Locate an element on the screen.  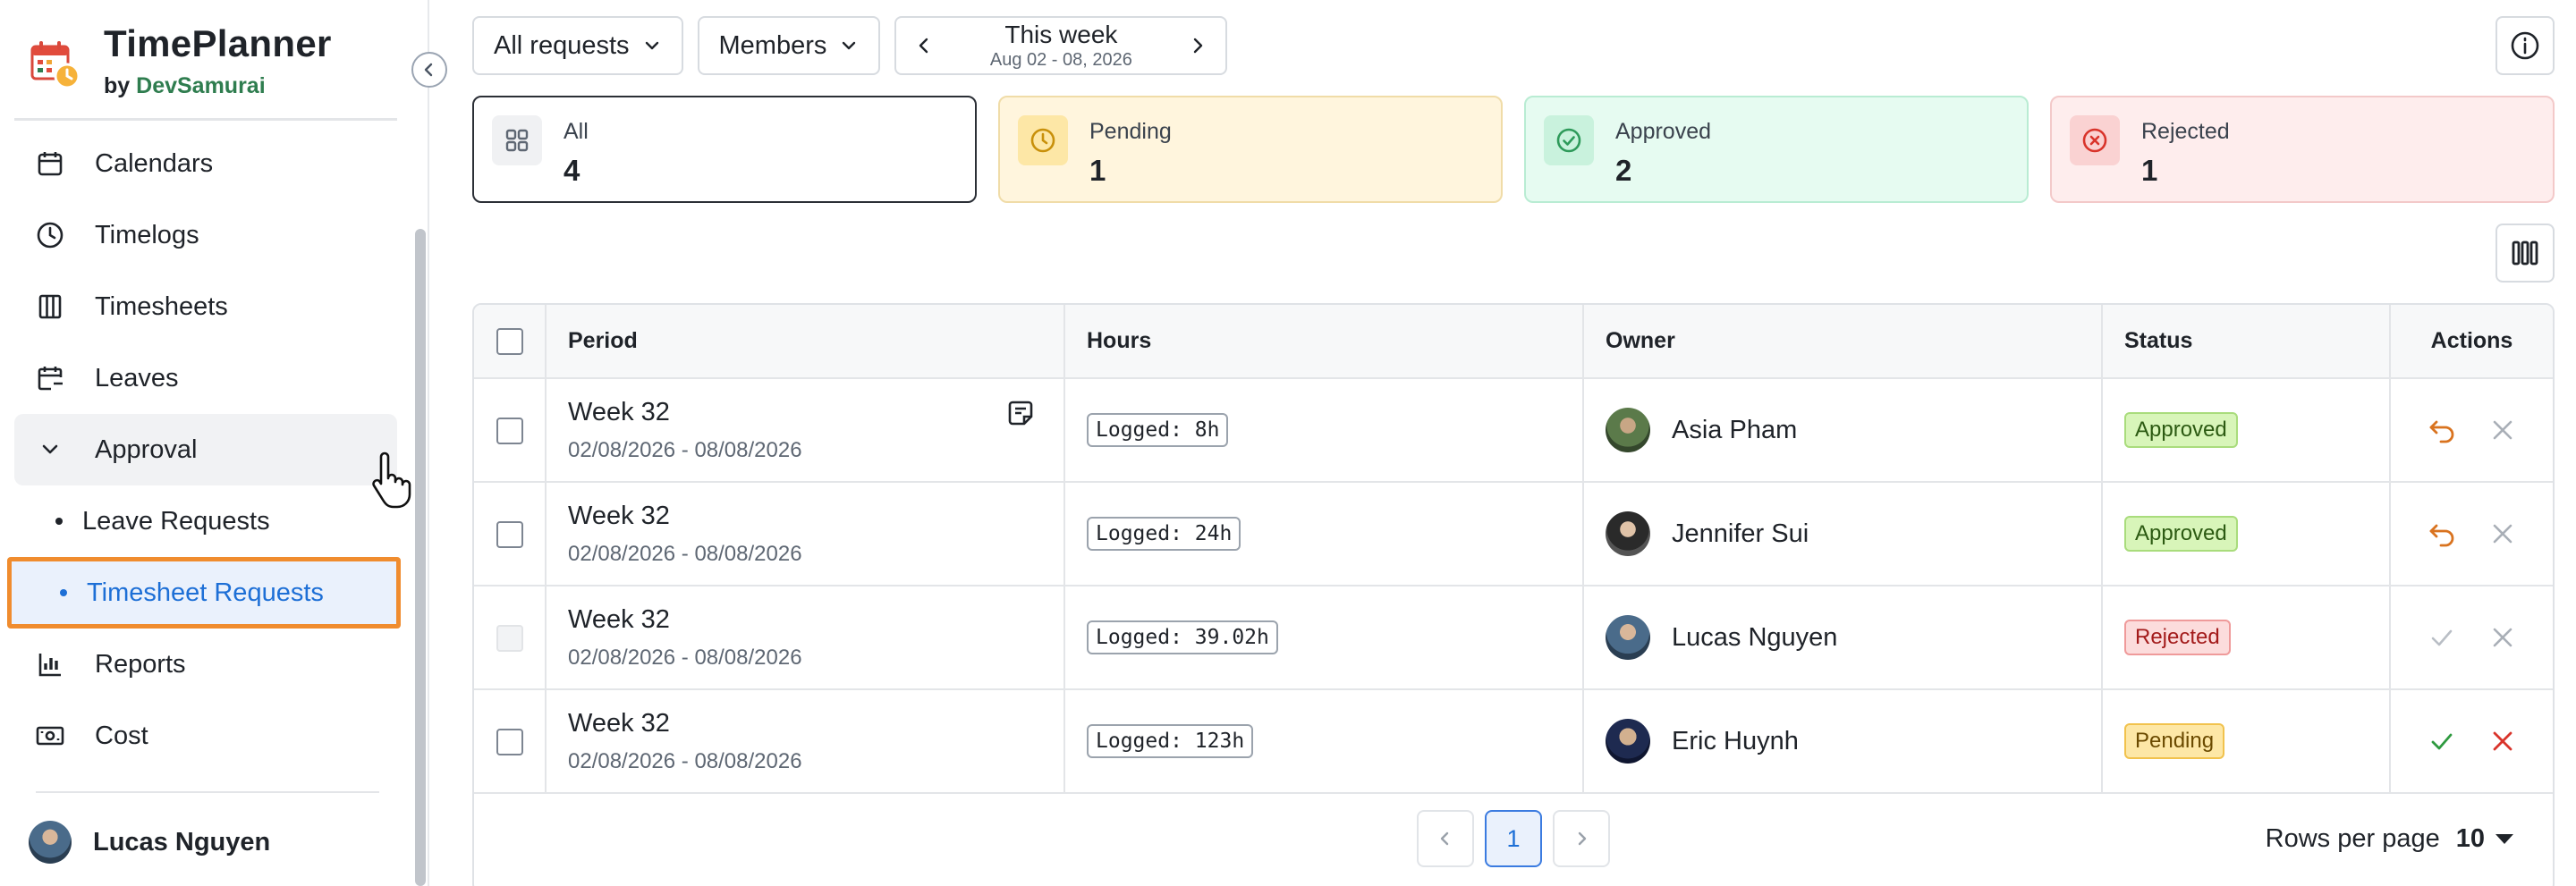
current-user: Lucas Nguyen is located at coordinates (149, 842).